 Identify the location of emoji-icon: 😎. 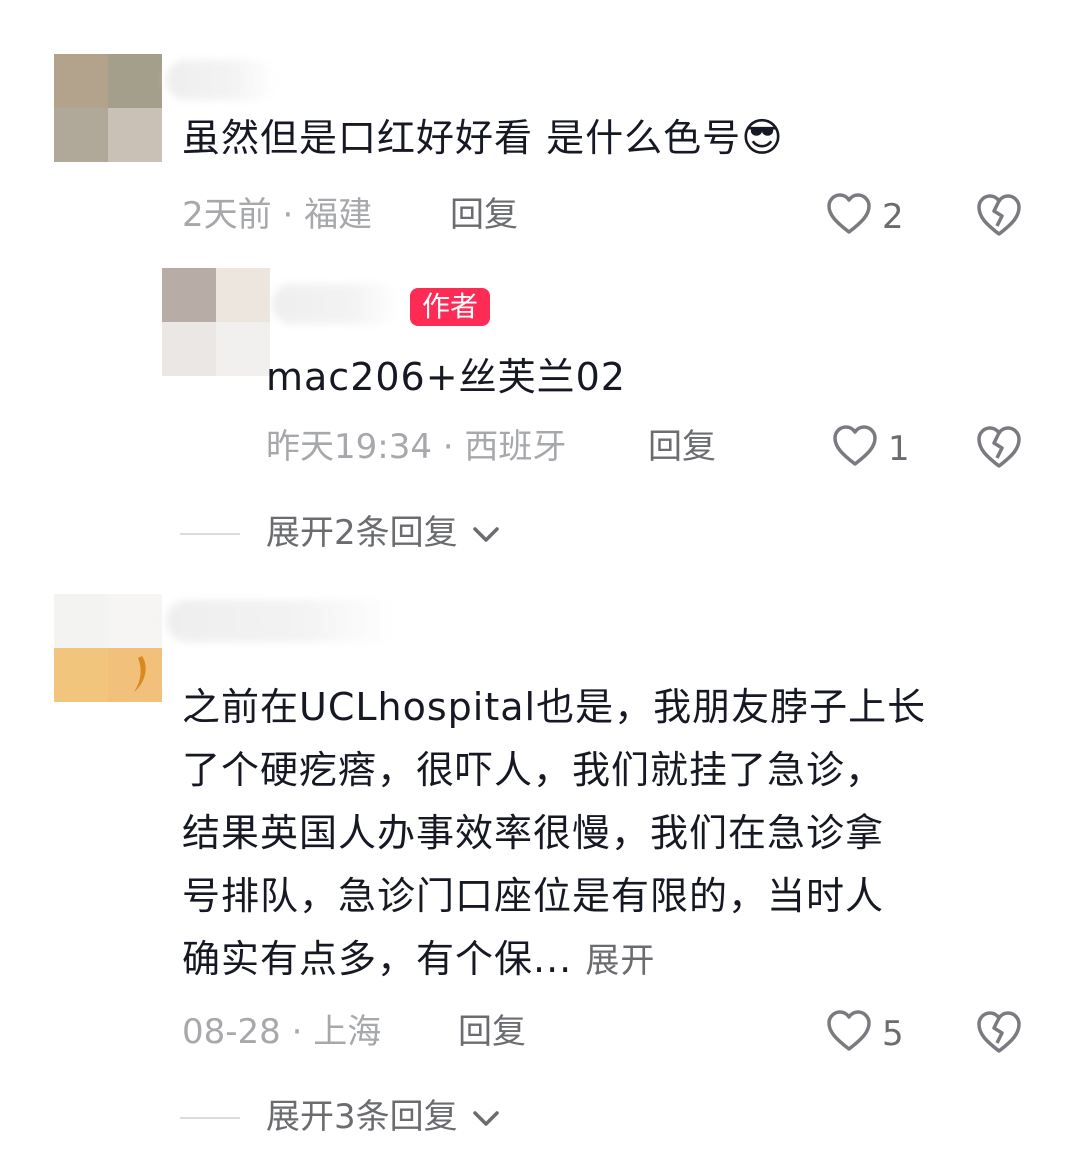
(762, 138).